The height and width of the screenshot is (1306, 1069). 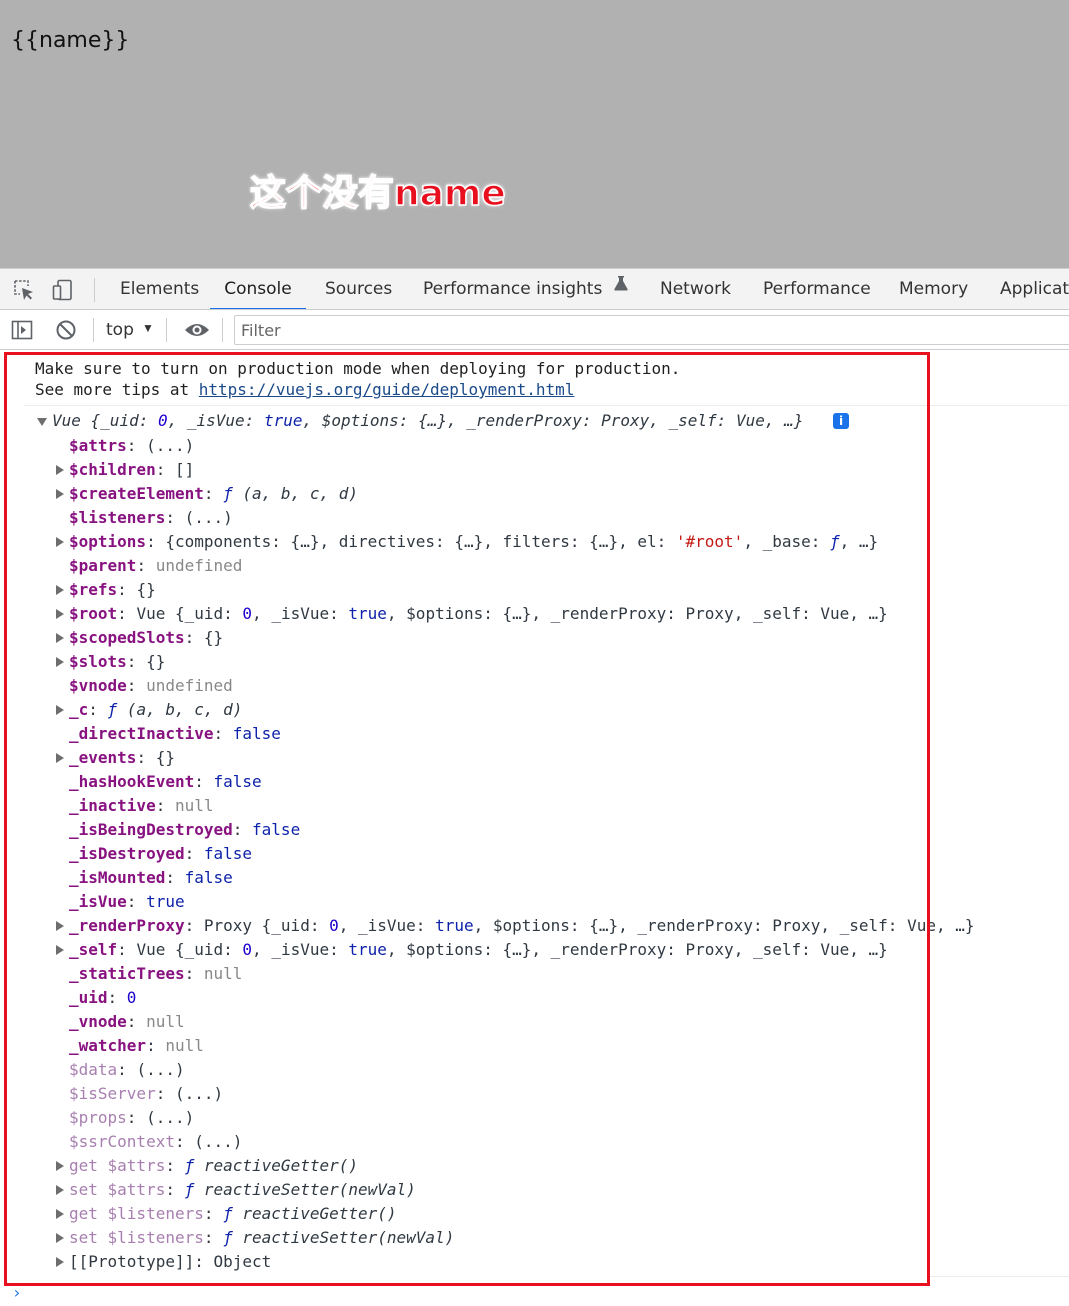 I want to click on property-row: _c: ƒ (a, b, c, d), so click(x=155, y=710).